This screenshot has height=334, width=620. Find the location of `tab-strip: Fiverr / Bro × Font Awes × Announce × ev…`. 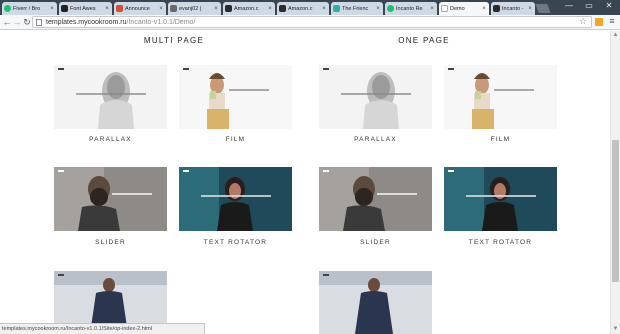

tab-strip: Fiverr / Bro × Font Awes × Announce × ev… is located at coordinates (310, 7).